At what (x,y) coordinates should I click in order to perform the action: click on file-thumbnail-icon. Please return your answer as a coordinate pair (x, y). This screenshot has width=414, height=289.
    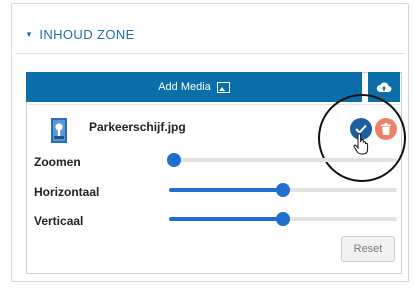
    Looking at the image, I should click on (59, 130).